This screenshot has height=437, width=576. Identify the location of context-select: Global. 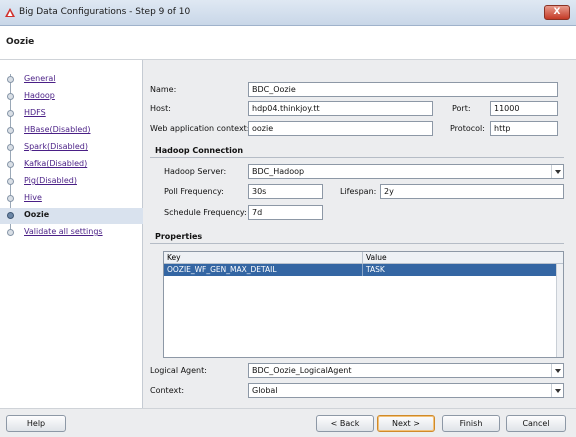
(406, 390).